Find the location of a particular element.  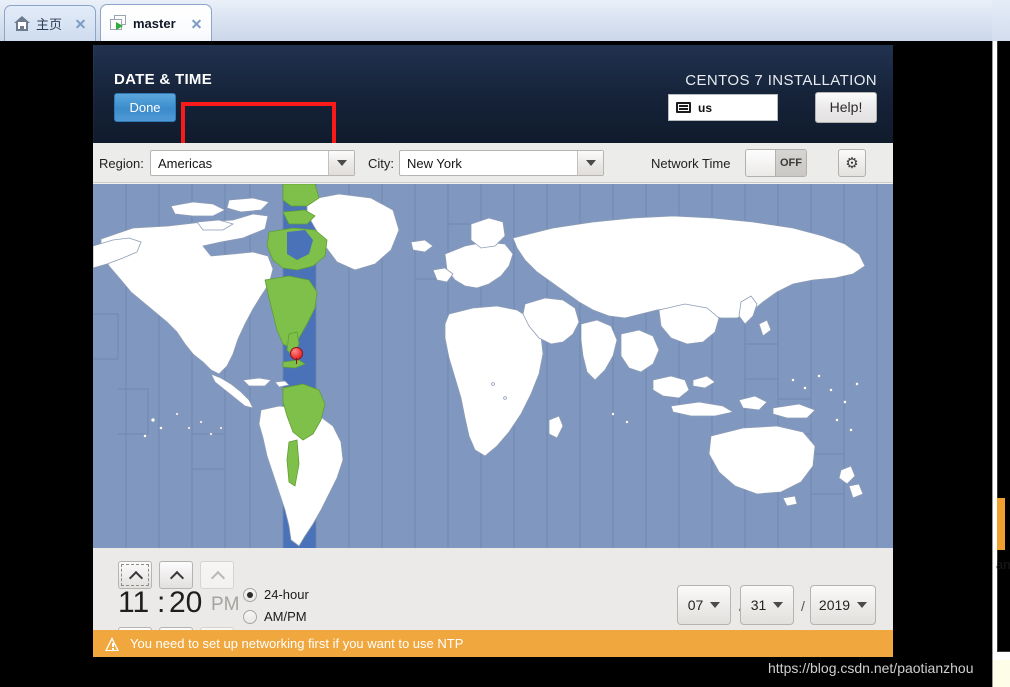

city-label: City: is located at coordinates (381, 163).